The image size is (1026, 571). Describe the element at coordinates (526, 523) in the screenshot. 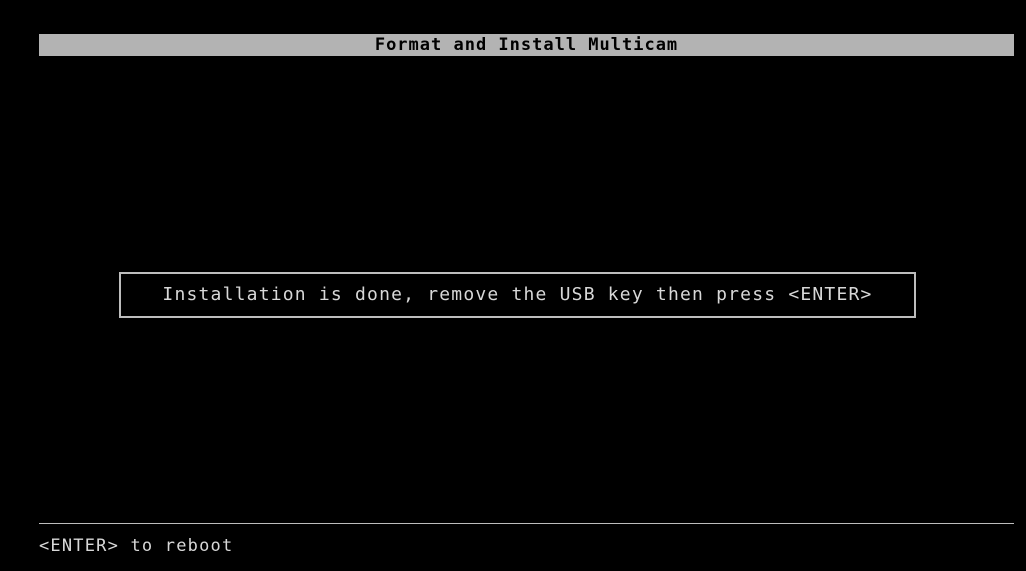

I see `footer-divider` at that location.